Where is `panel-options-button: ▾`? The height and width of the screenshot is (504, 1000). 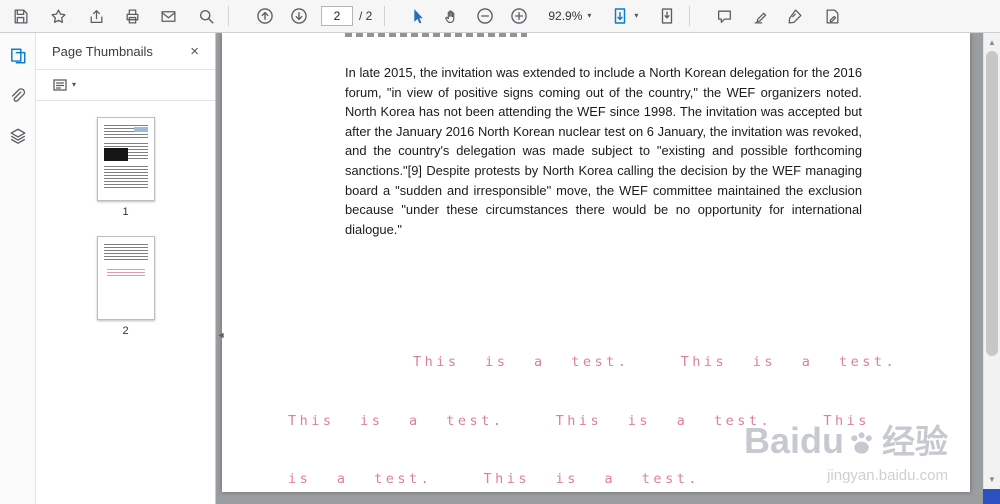 panel-options-button: ▾ is located at coordinates (125, 85).